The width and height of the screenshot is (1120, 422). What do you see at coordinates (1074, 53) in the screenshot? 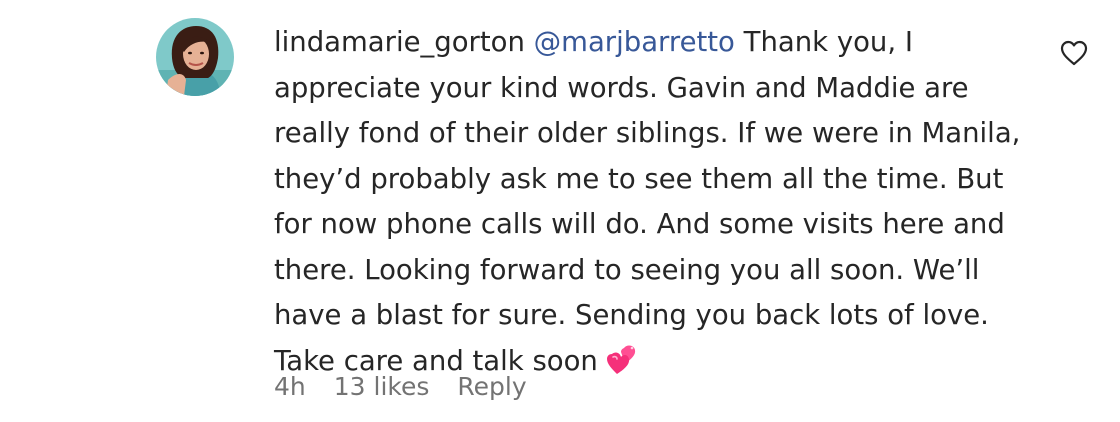
I see `like-heart-icon` at bounding box center [1074, 53].